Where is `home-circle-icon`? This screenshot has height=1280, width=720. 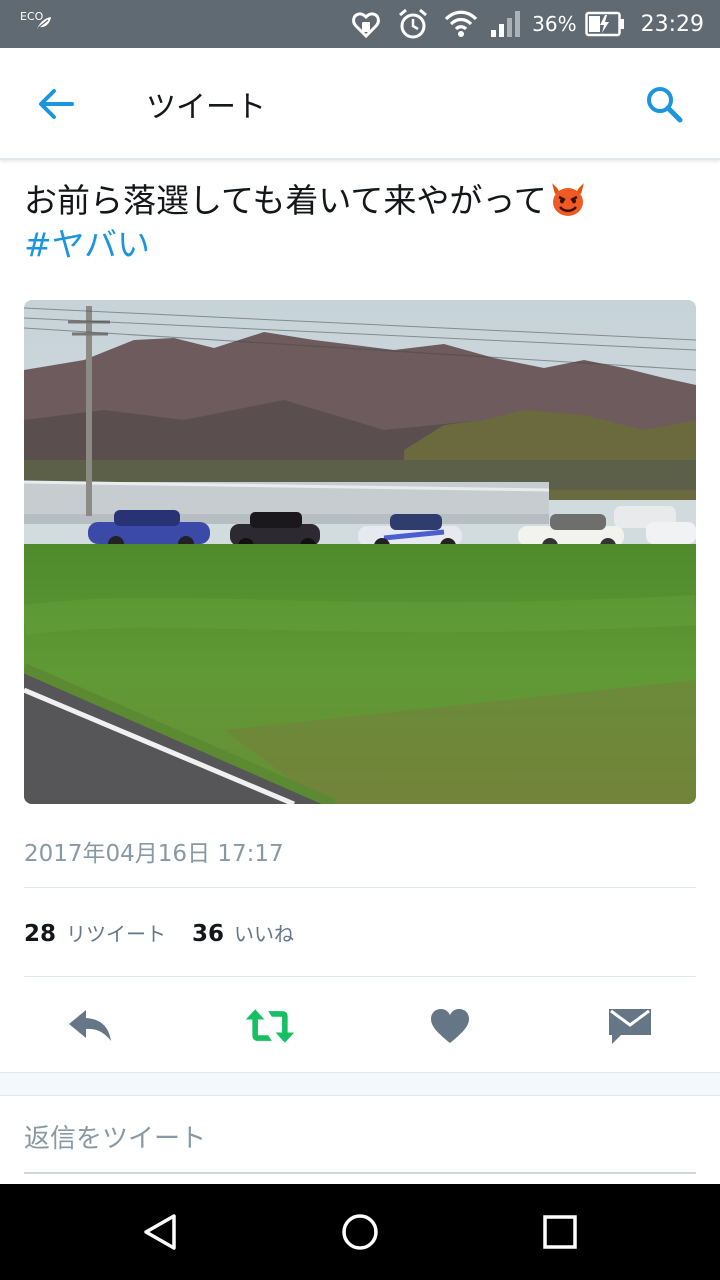 home-circle-icon is located at coordinates (360, 1232).